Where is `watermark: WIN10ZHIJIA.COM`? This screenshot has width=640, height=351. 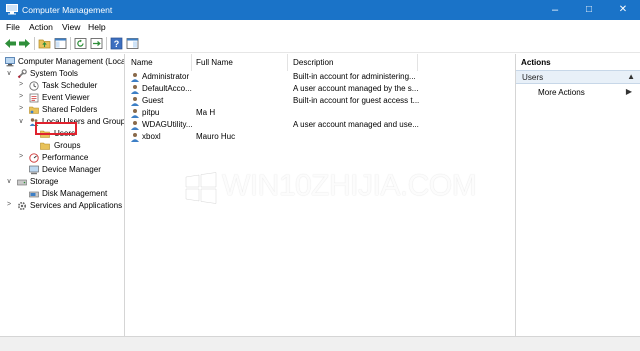 watermark: WIN10ZHIJIA.COM is located at coordinates (334, 189).